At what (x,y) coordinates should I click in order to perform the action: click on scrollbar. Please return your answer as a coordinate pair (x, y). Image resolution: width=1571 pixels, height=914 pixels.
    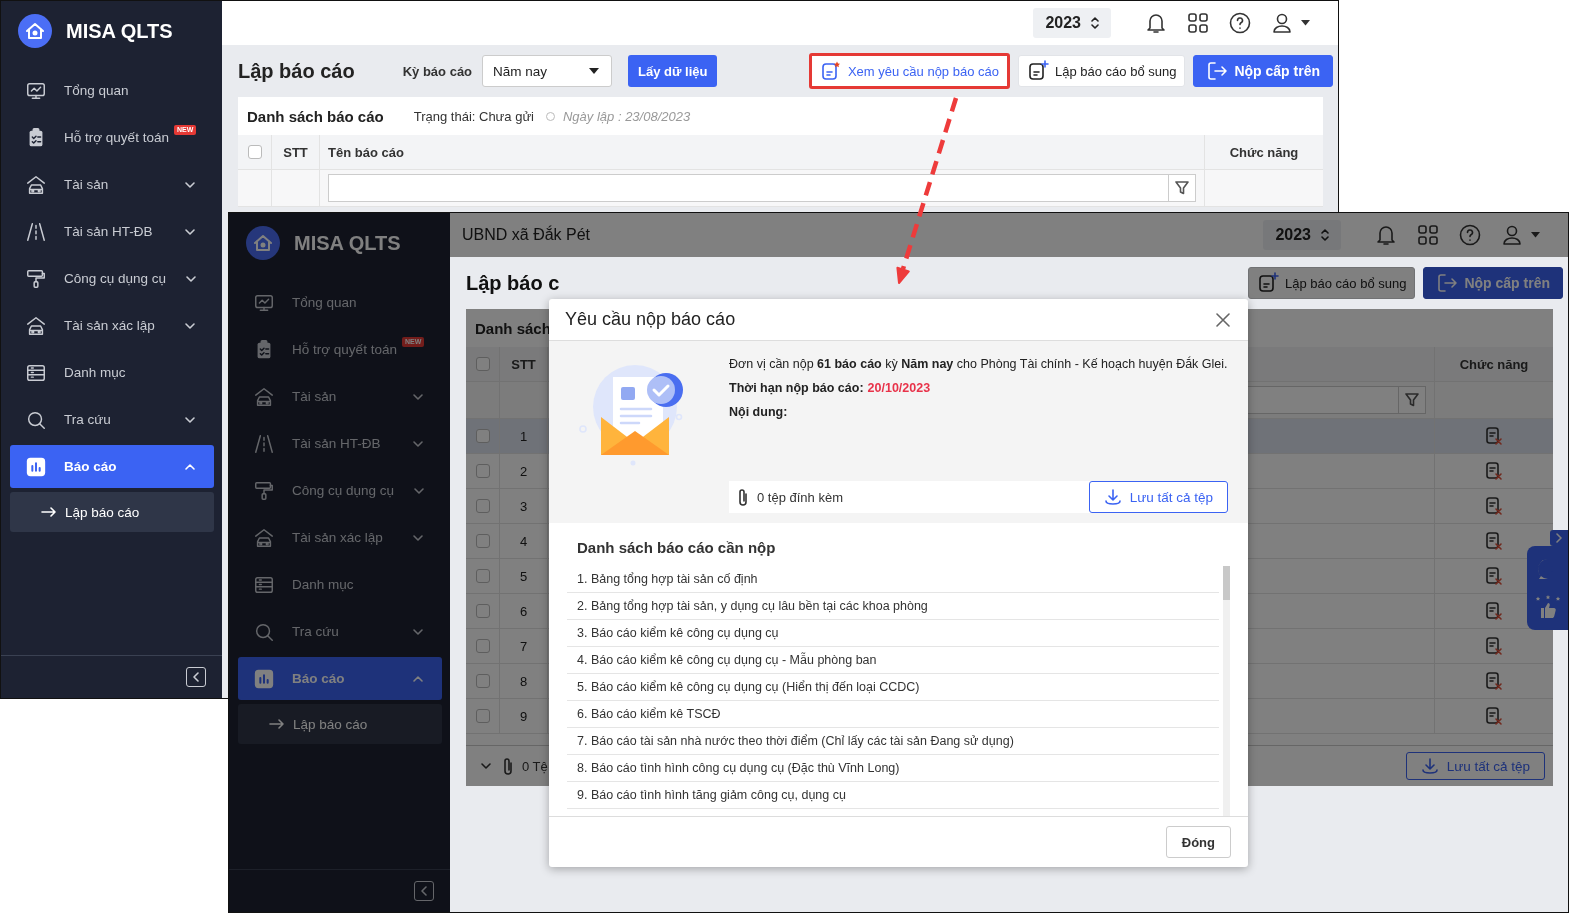
    Looking at the image, I should click on (1226, 691).